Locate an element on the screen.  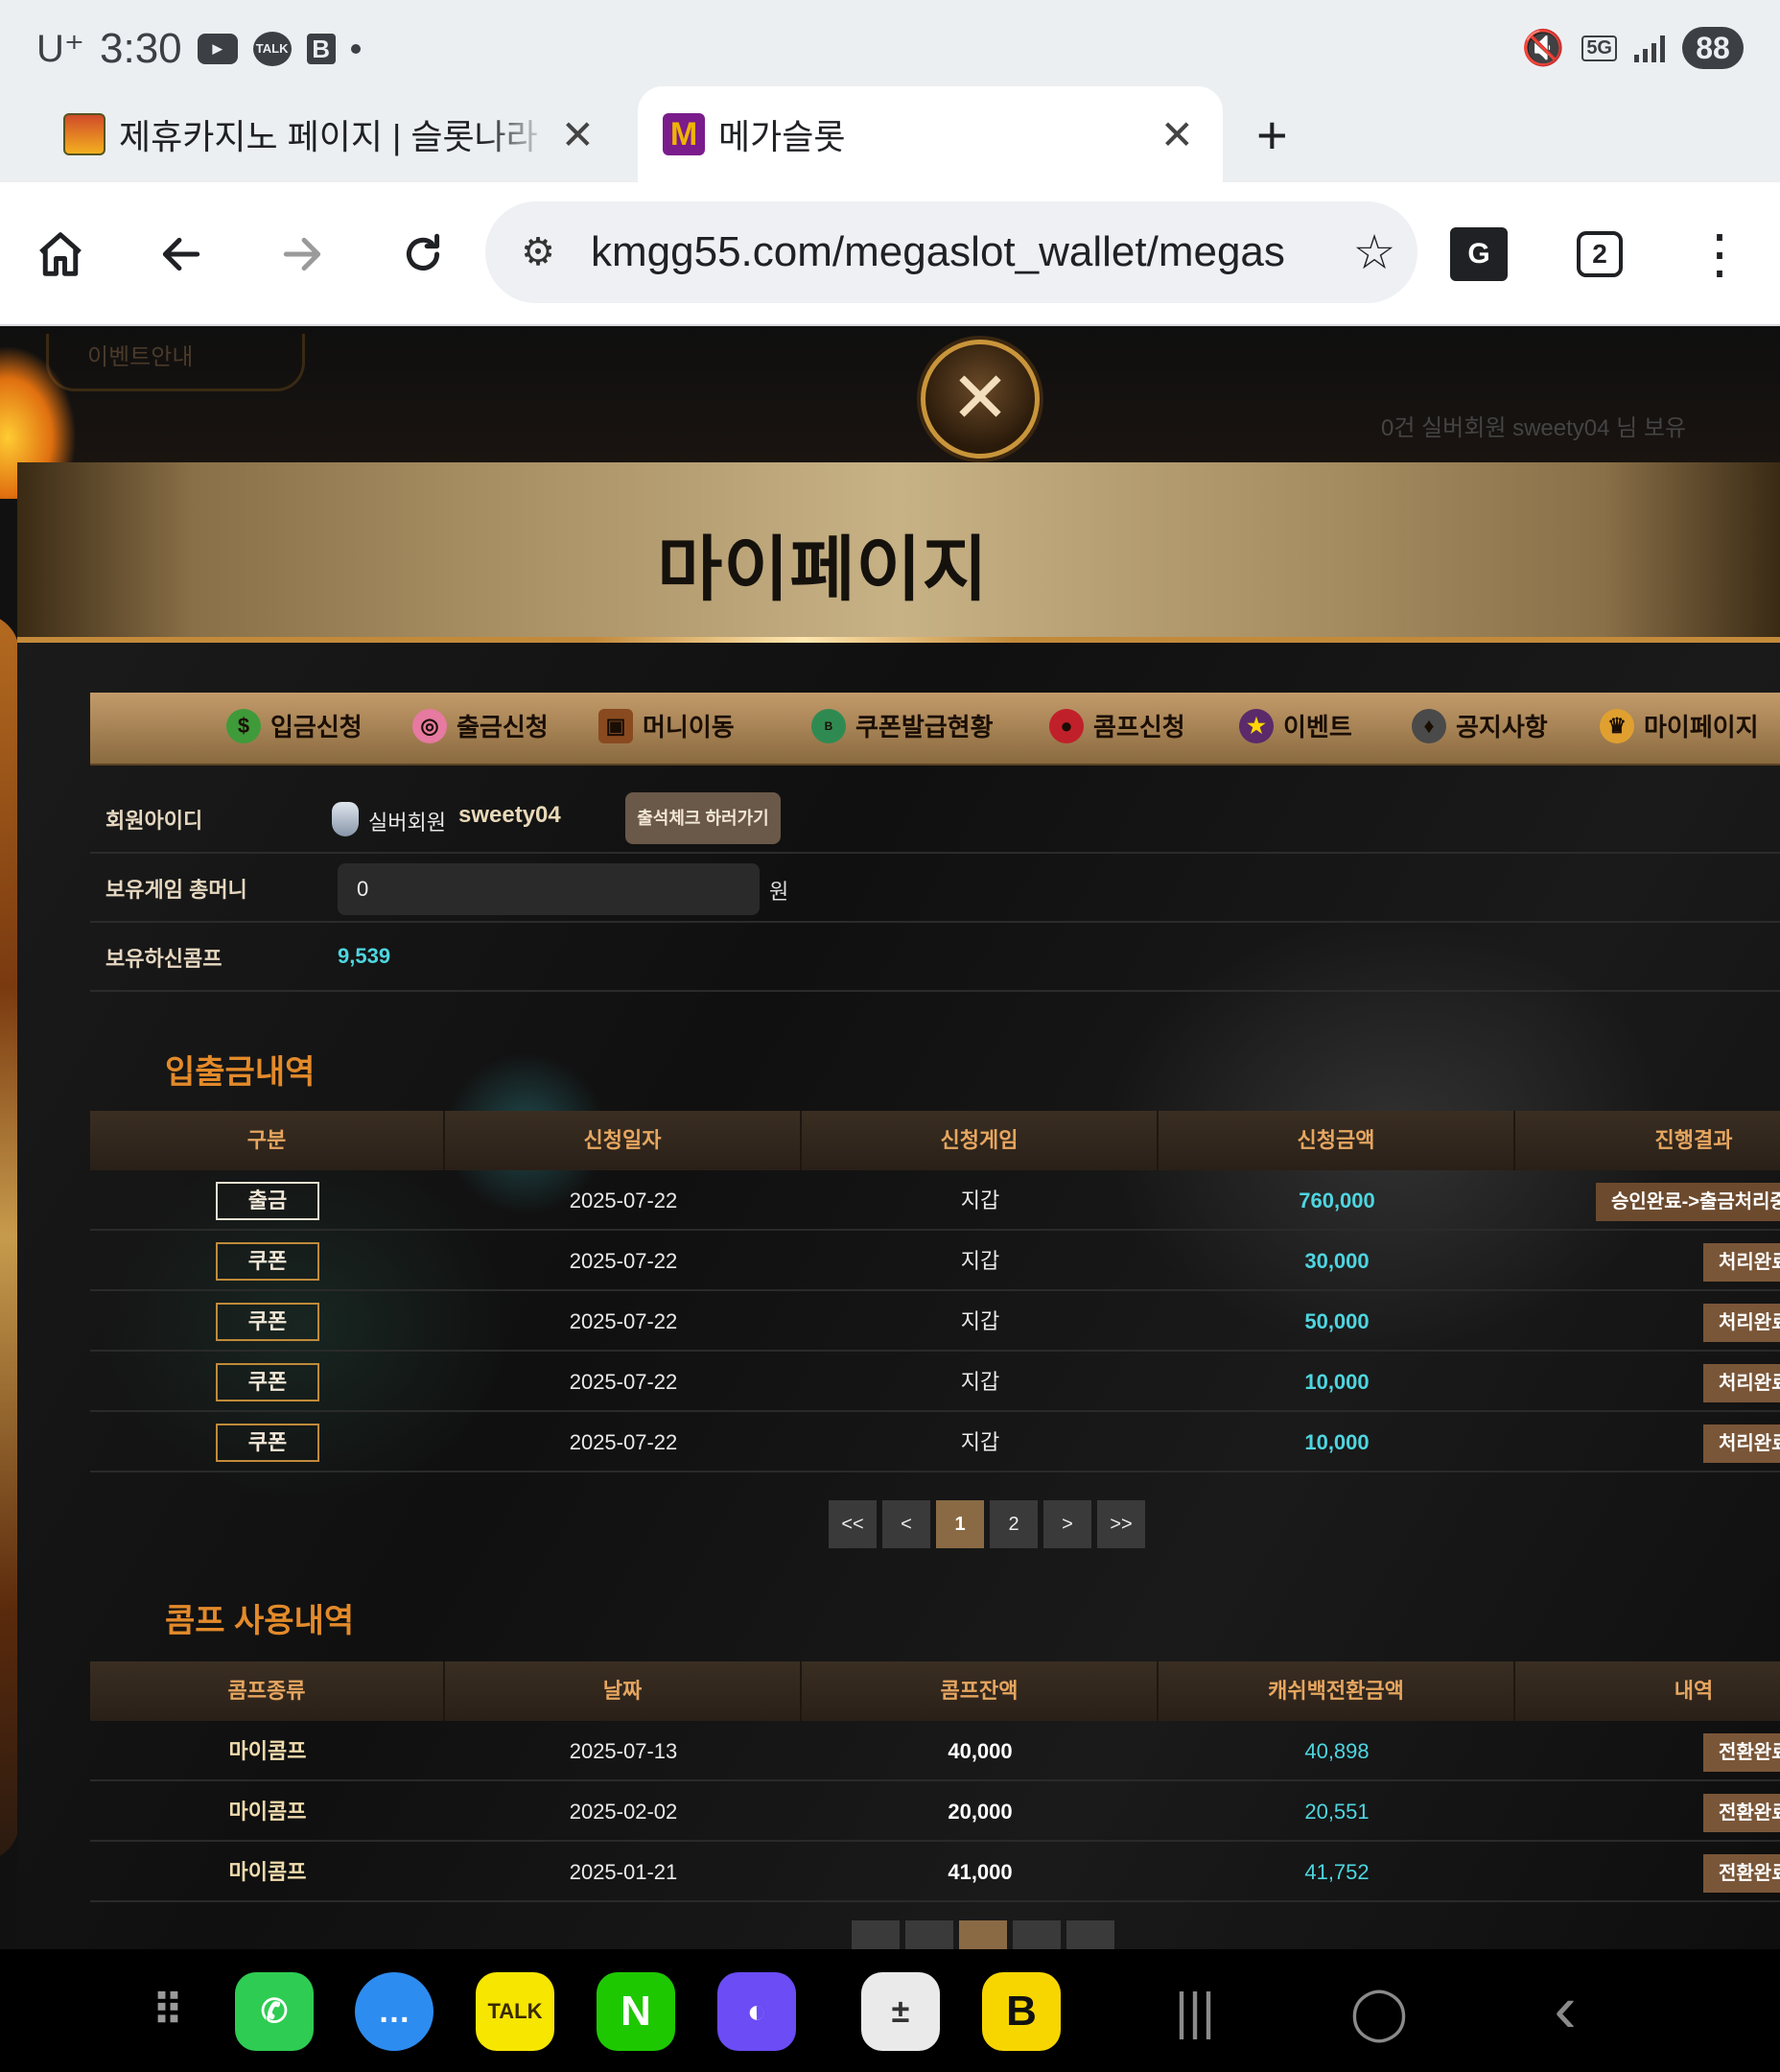
menu-comp-request: ● 콤프신청 is located at coordinates (1117, 725).